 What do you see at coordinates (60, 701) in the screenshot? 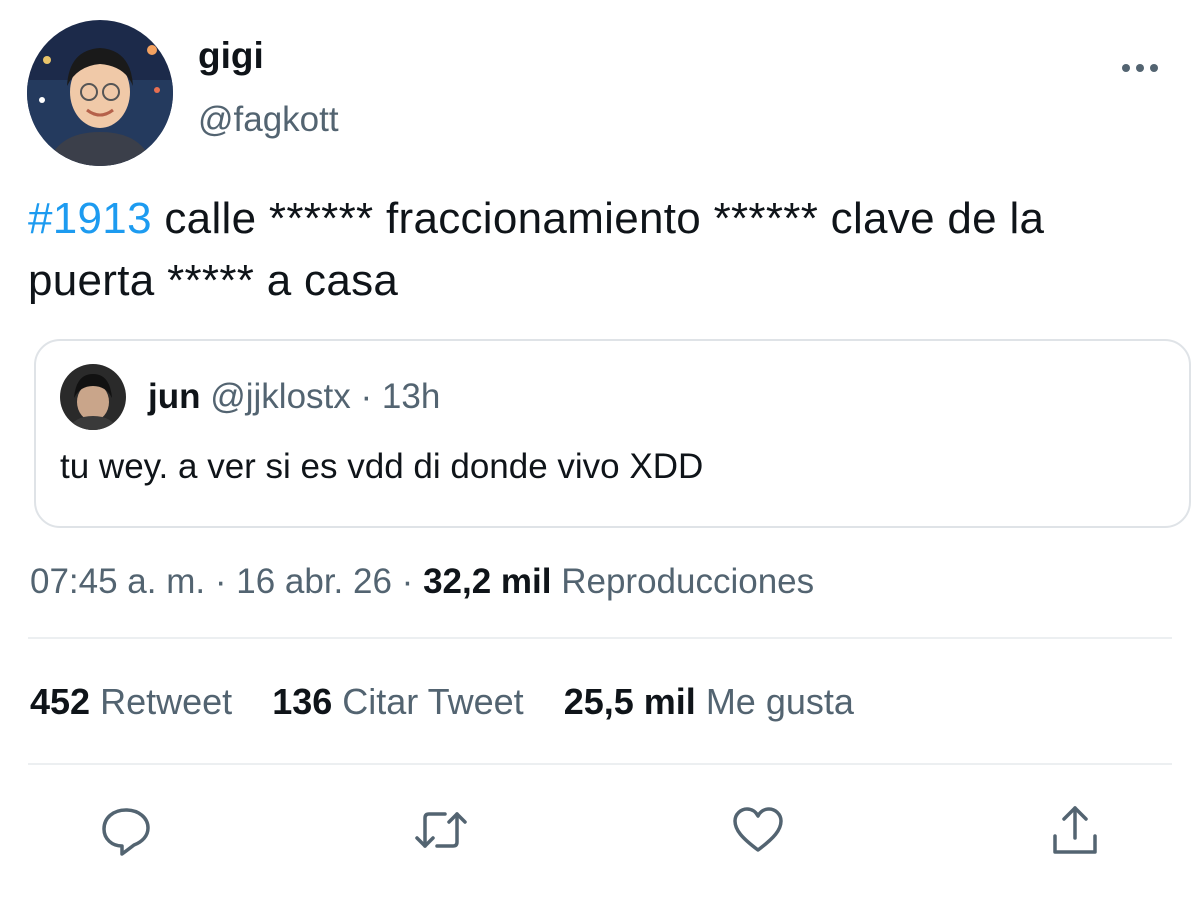
I see `retweets-count: 452` at bounding box center [60, 701].